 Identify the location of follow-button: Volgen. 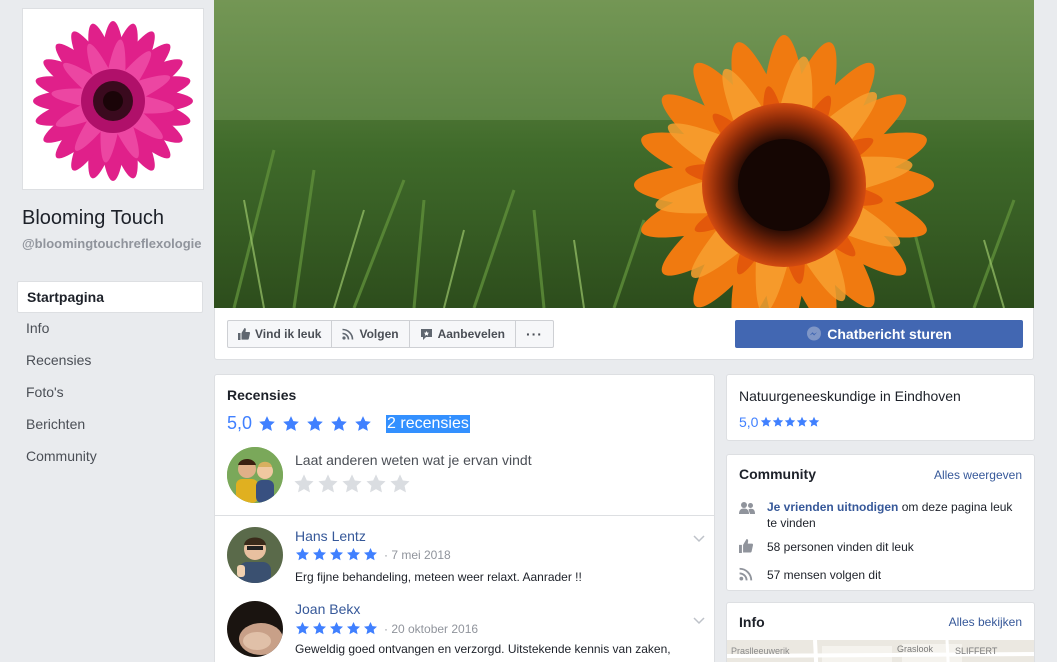
(371, 334).